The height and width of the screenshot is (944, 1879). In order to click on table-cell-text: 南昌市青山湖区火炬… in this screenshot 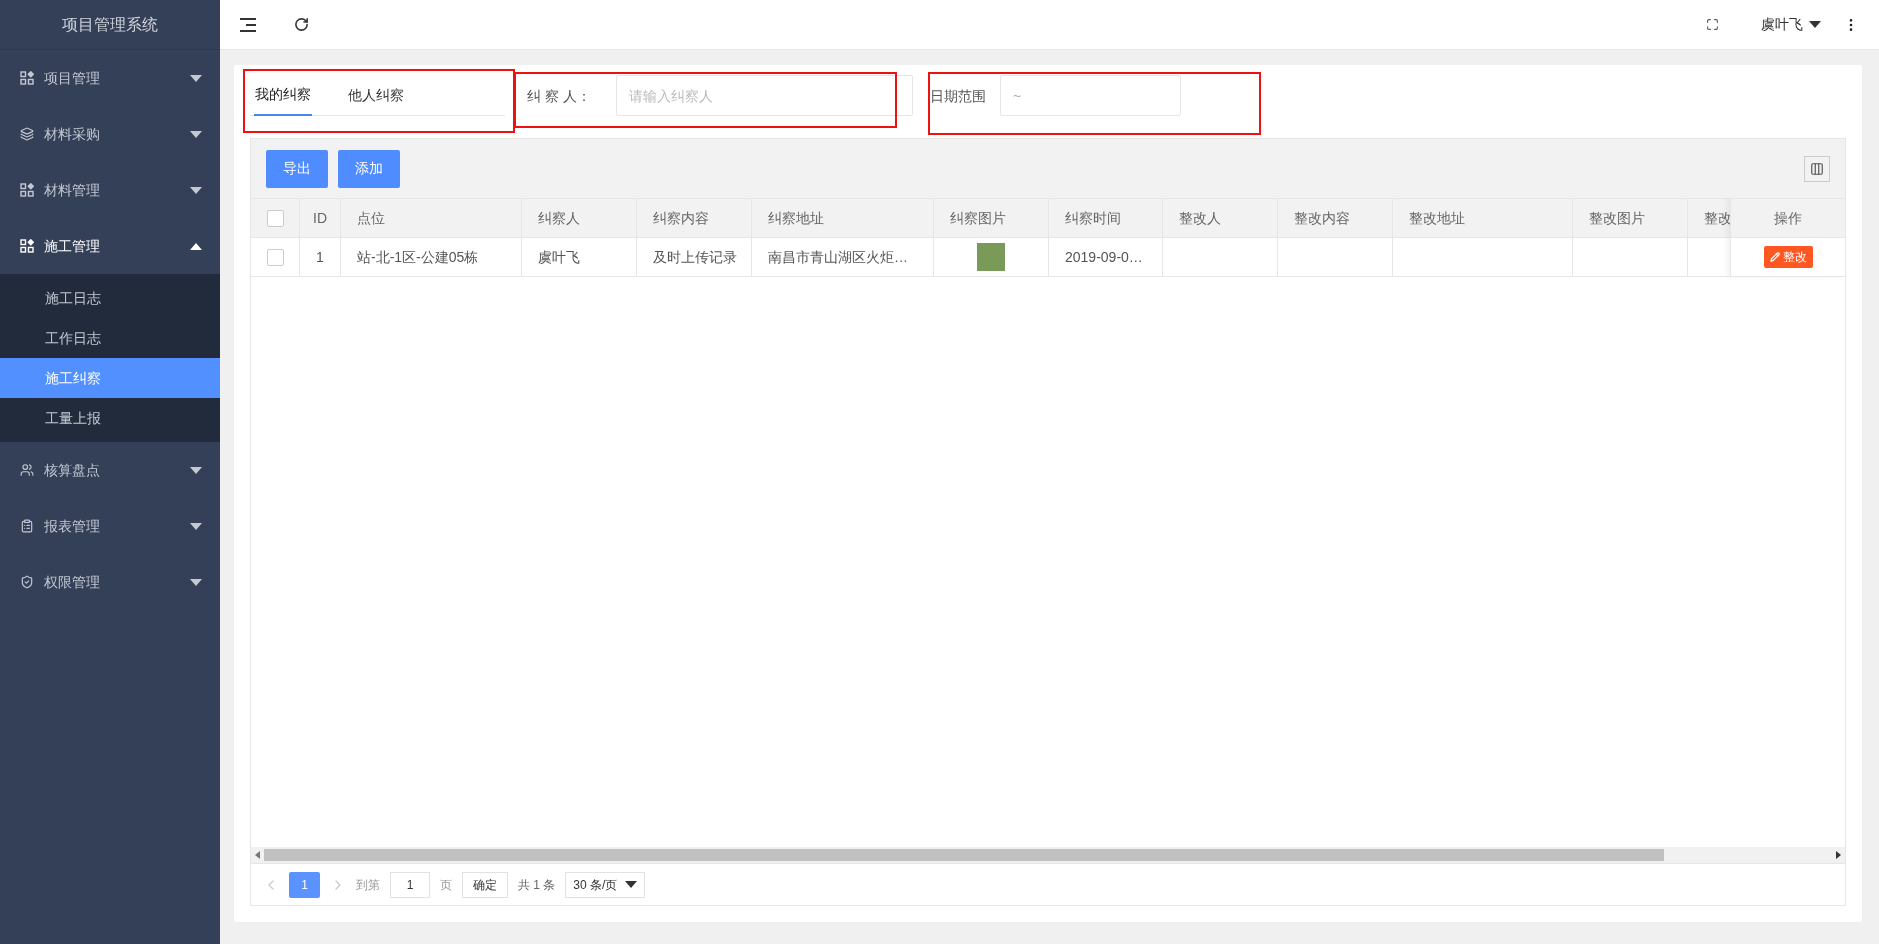, I will do `click(838, 257)`.